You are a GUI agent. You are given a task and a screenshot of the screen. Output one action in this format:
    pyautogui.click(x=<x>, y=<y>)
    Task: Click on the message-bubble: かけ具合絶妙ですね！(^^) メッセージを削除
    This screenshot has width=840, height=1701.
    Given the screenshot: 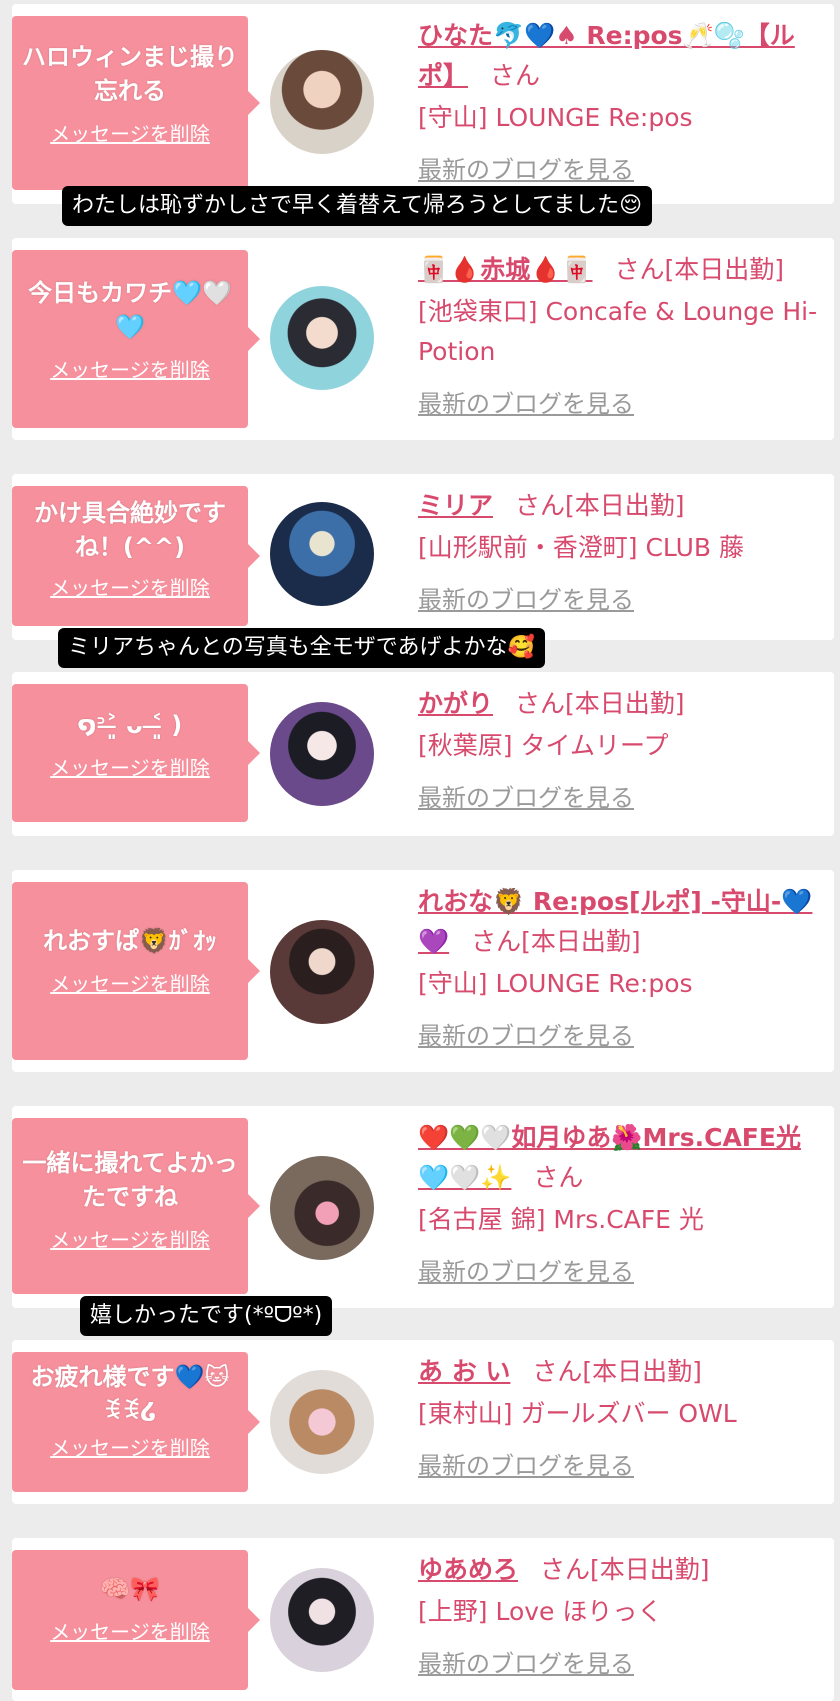 What is the action you would take?
    pyautogui.click(x=136, y=556)
    